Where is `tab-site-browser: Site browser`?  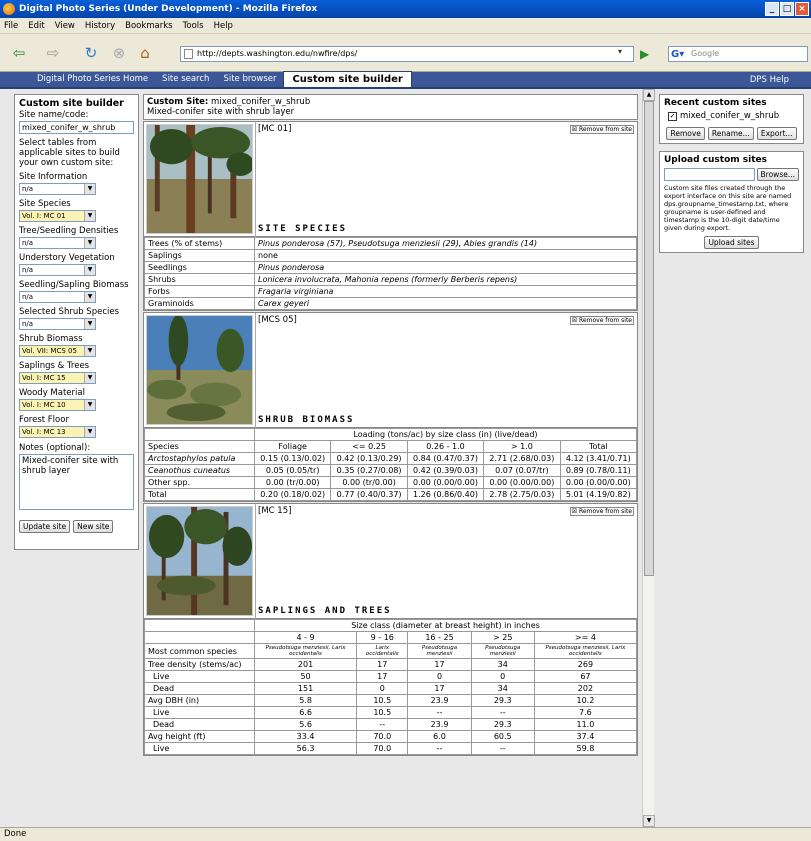 tab-site-browser: Site browser is located at coordinates (249, 80).